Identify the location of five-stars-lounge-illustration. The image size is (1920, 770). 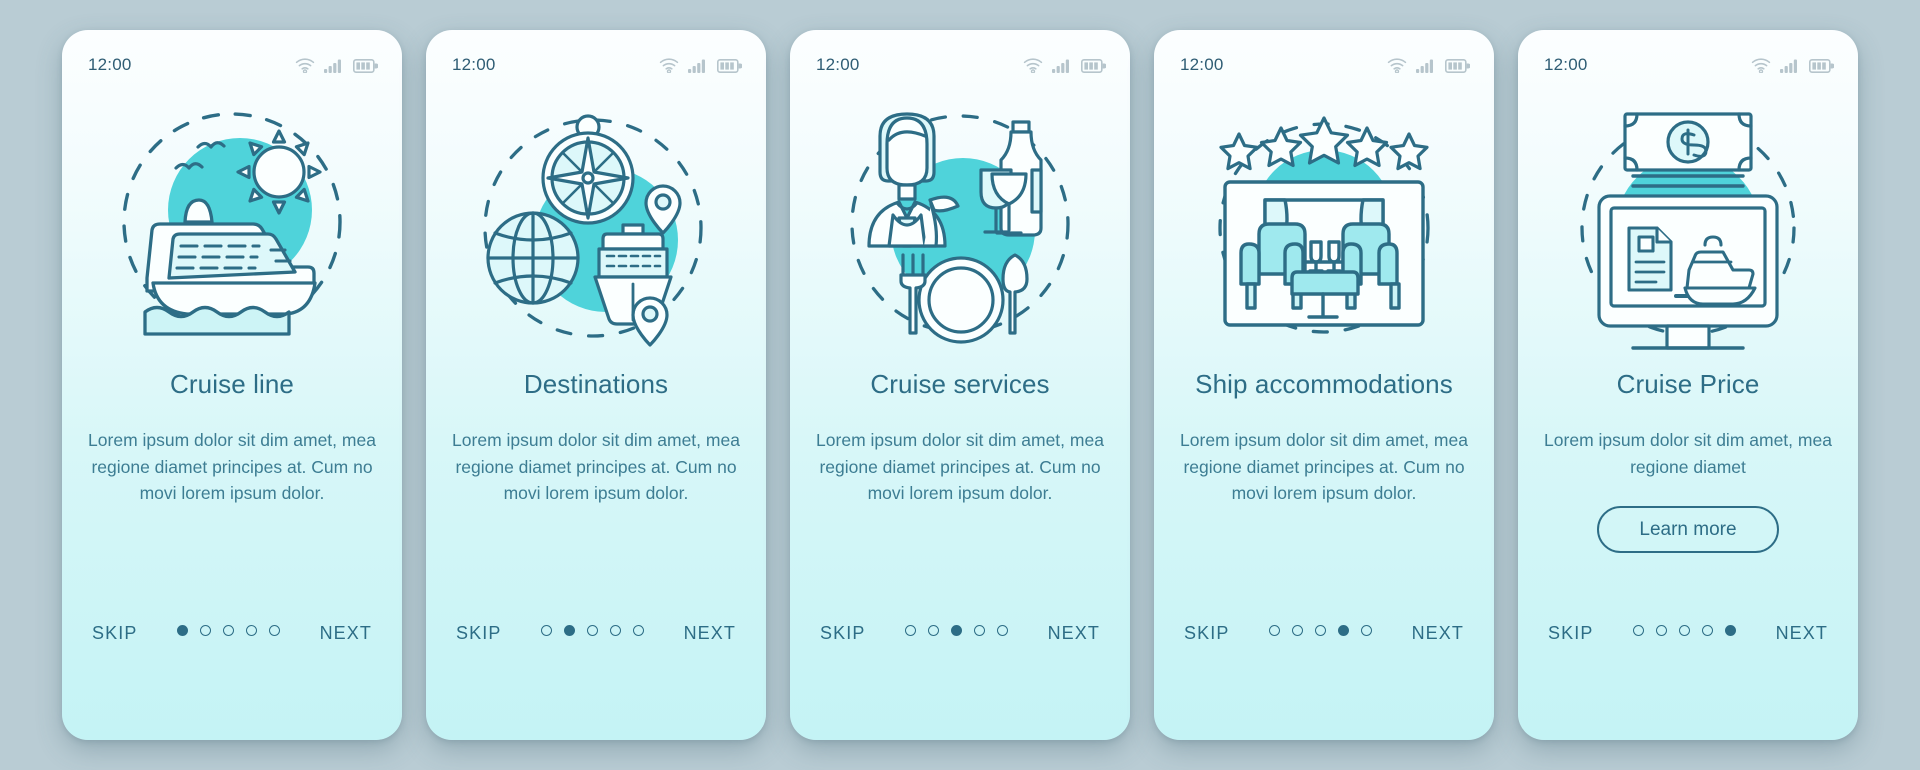
(1324, 222).